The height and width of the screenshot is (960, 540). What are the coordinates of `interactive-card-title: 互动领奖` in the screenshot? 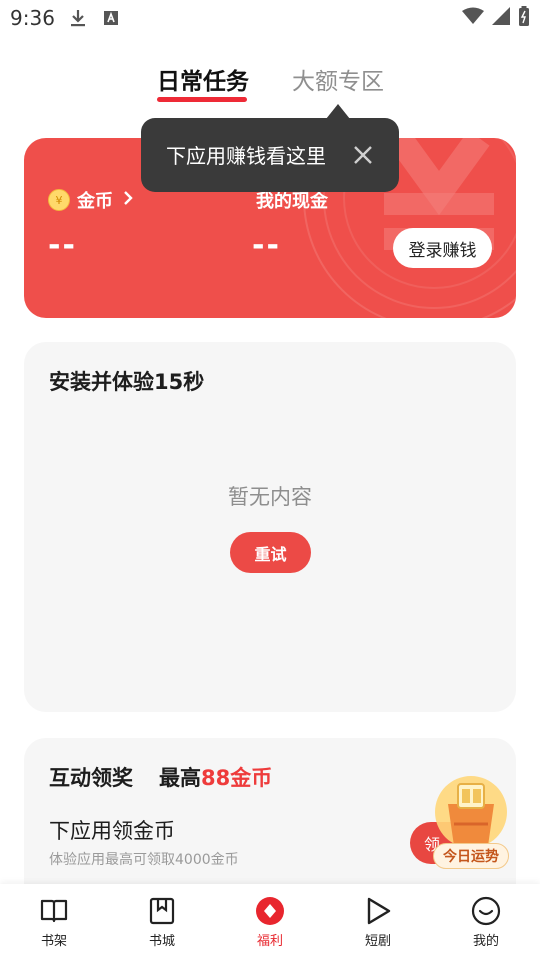 It's located at (91, 778).